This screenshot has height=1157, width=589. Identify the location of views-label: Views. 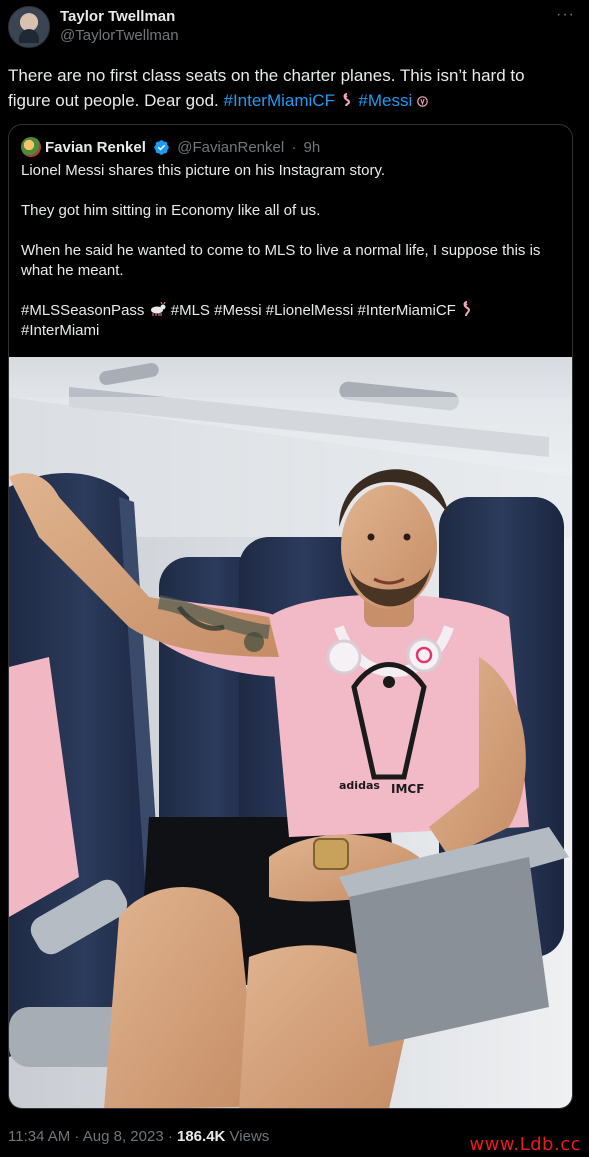
(247, 1136).